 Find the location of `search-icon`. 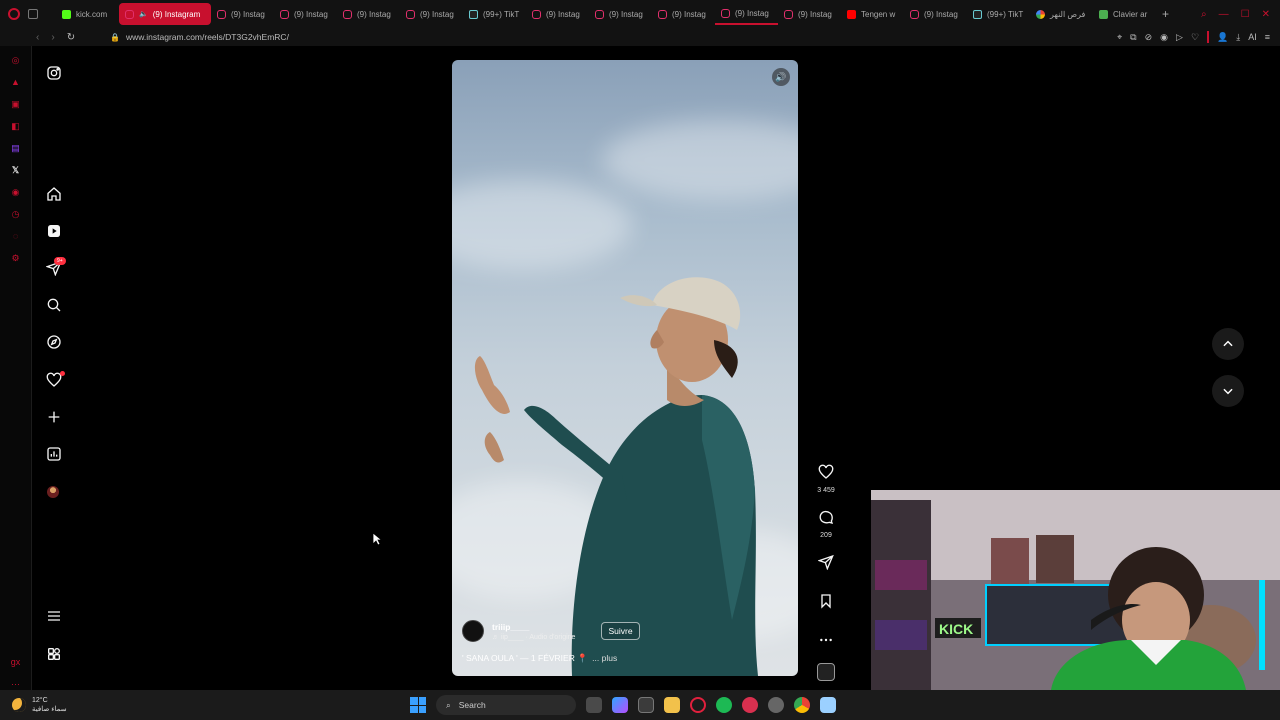

search-icon is located at coordinates (54, 305).